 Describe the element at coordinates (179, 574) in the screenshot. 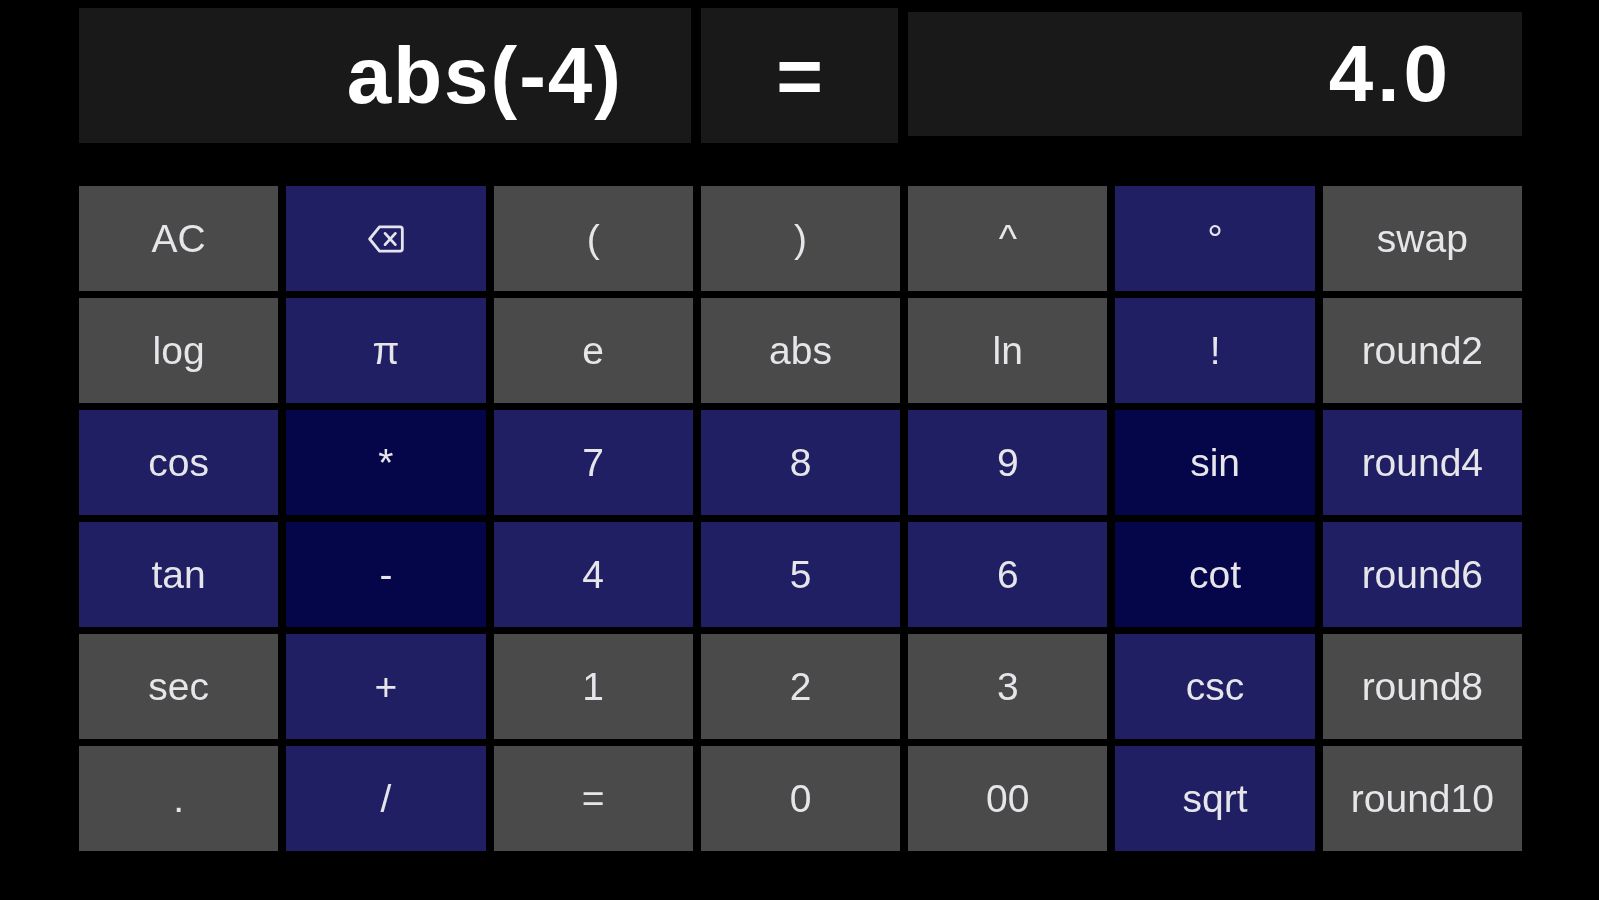

I see `calculator-key: tan` at that location.